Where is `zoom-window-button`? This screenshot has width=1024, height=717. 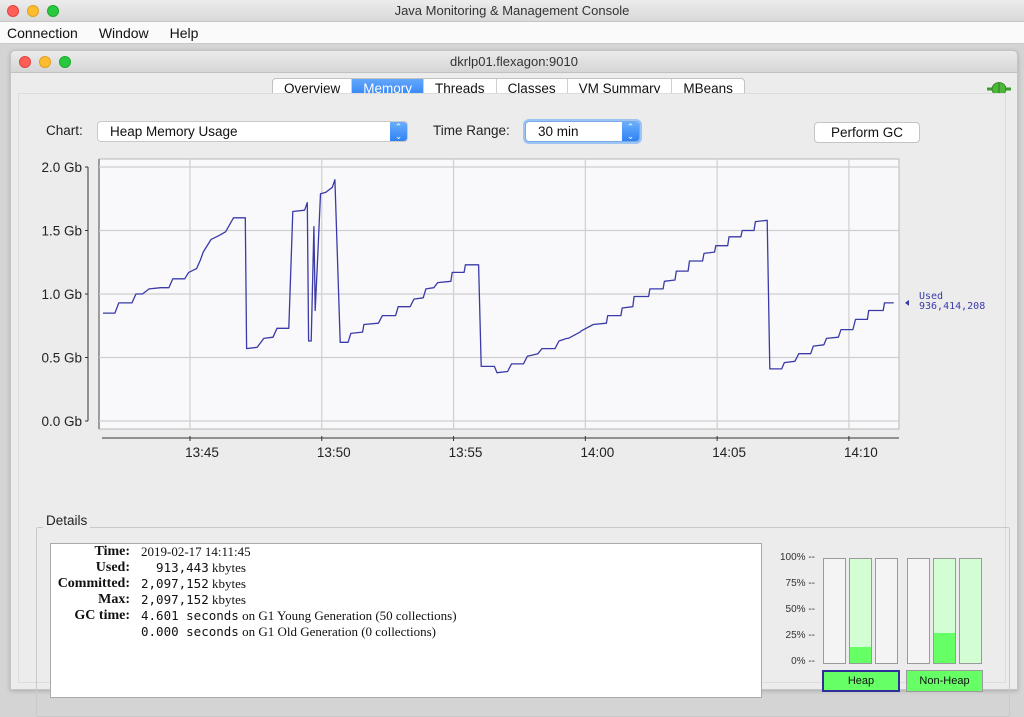 zoom-window-button is located at coordinates (53, 11).